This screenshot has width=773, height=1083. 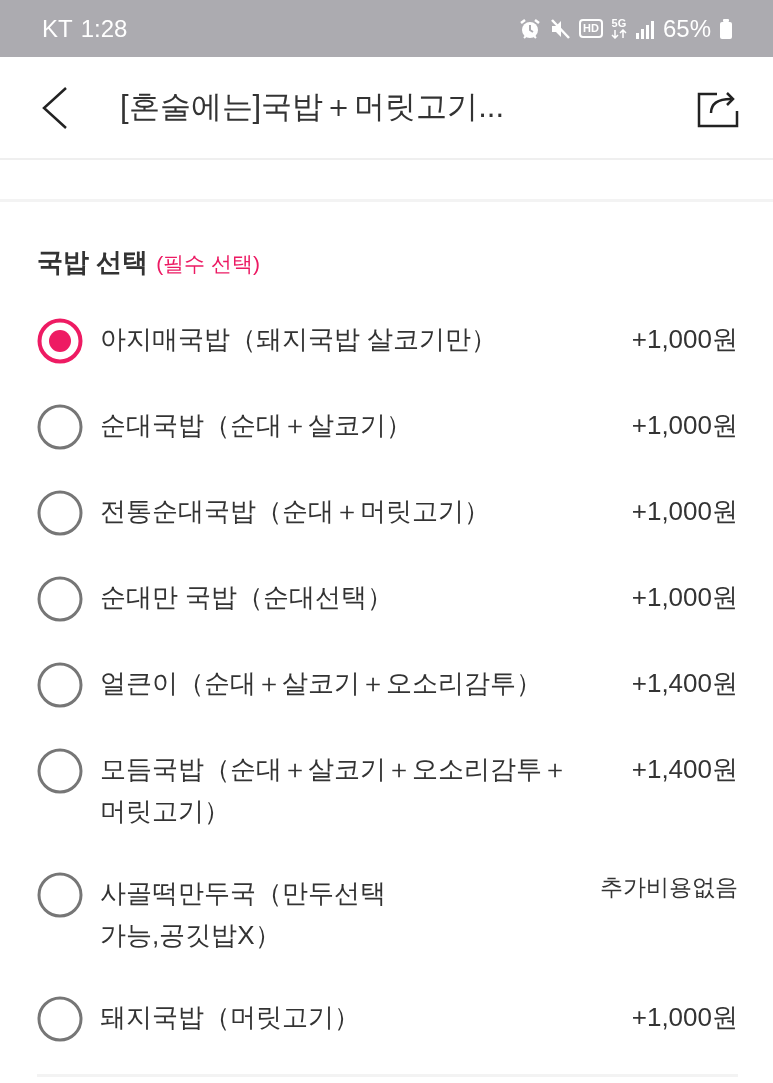 I want to click on option-row: 얼큰이（순대＋살코기＋오소리감투） +1,400원, so click(x=387, y=685).